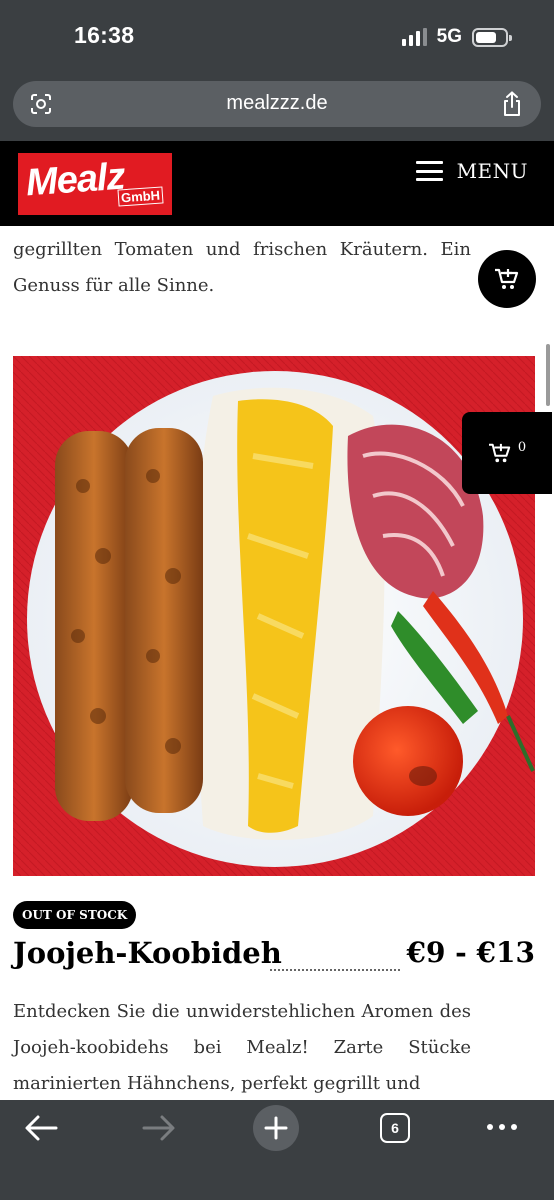  I want to click on new-tab-button, so click(276, 1128).